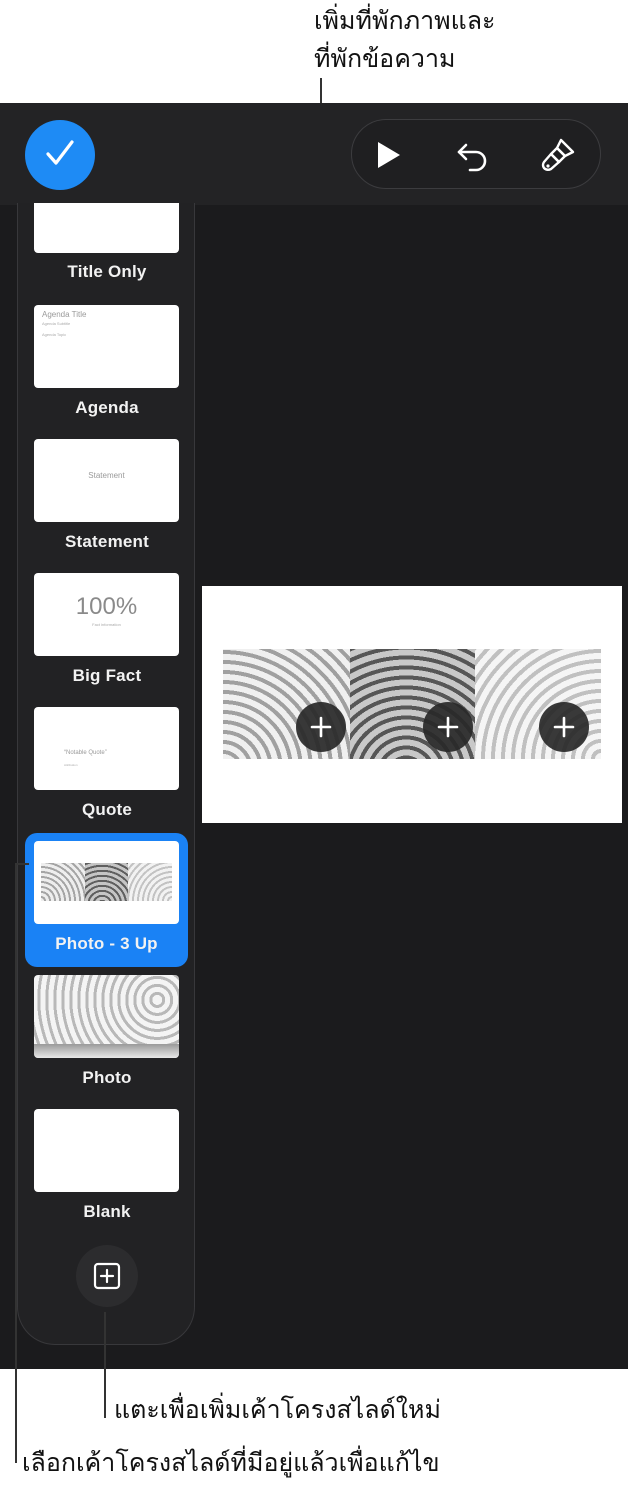 Image resolution: width=628 pixels, height=1490 pixels. I want to click on play-icon, so click(389, 155).